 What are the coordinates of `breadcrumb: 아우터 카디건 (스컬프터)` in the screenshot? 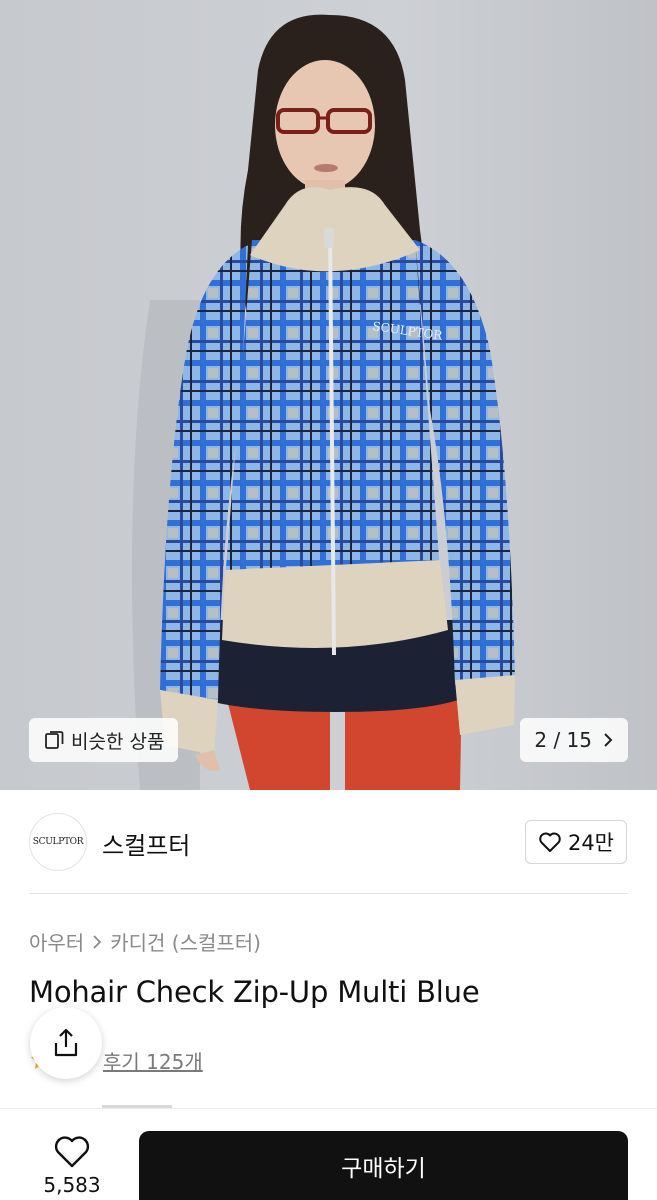 It's located at (145, 941).